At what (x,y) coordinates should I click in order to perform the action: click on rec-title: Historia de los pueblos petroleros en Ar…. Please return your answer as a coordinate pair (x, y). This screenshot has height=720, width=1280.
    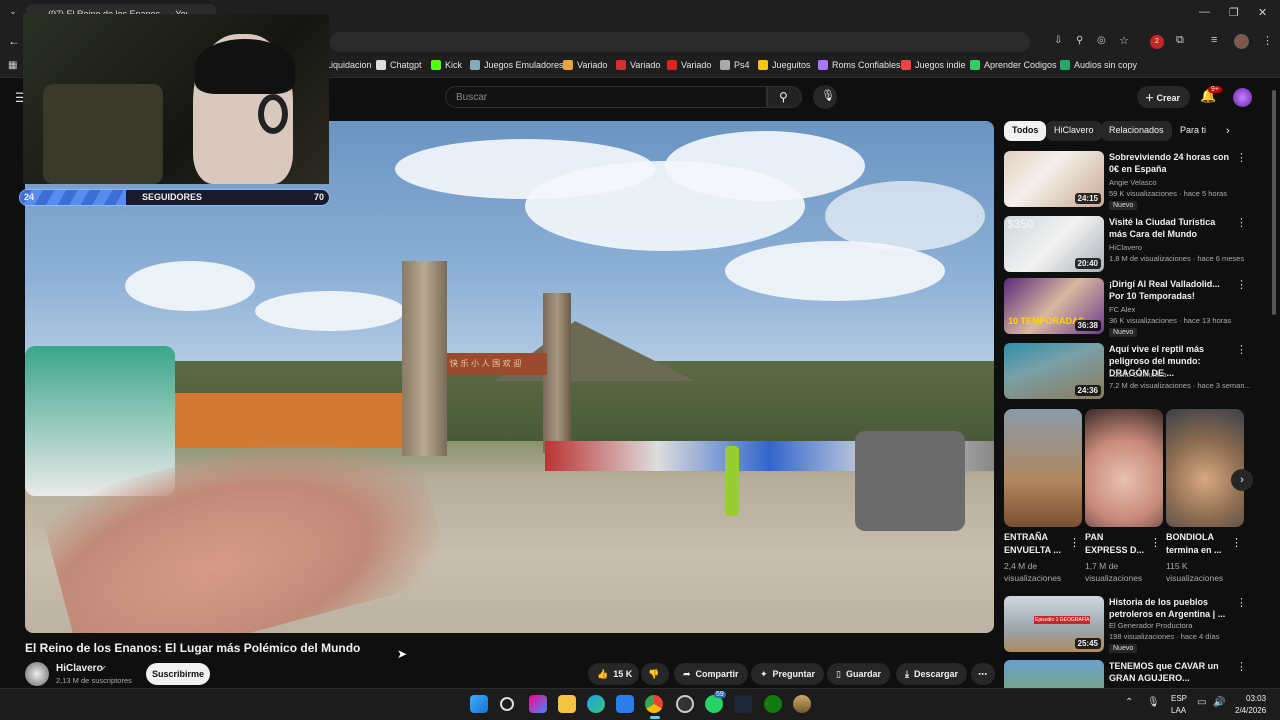
    Looking at the image, I should click on (1171, 608).